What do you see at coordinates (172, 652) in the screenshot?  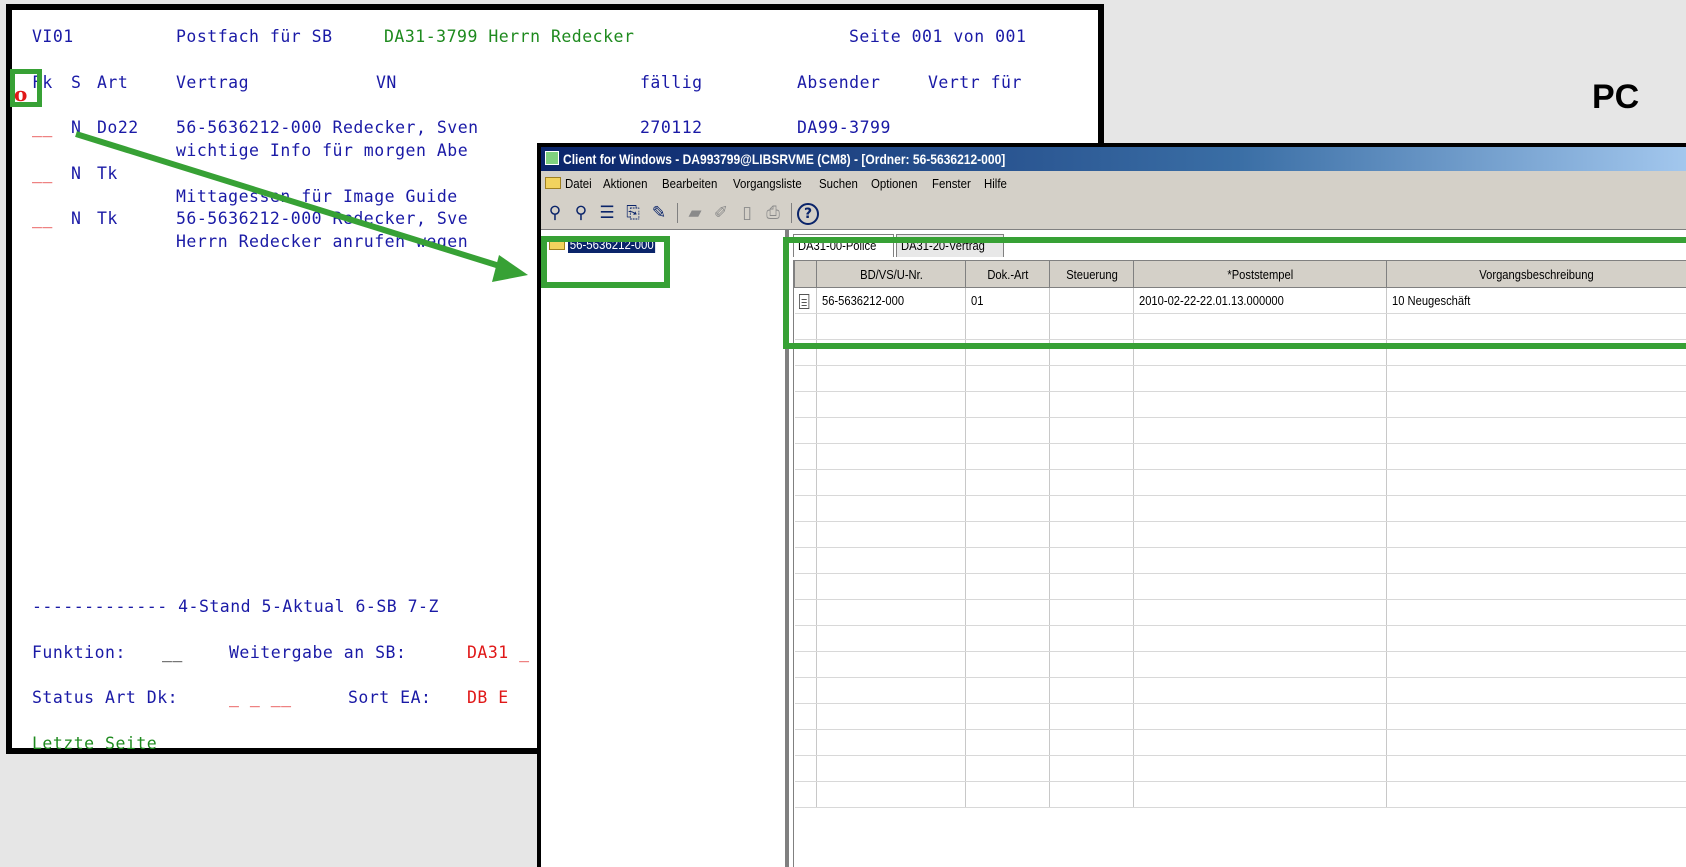 I see `funktion-input: __` at bounding box center [172, 652].